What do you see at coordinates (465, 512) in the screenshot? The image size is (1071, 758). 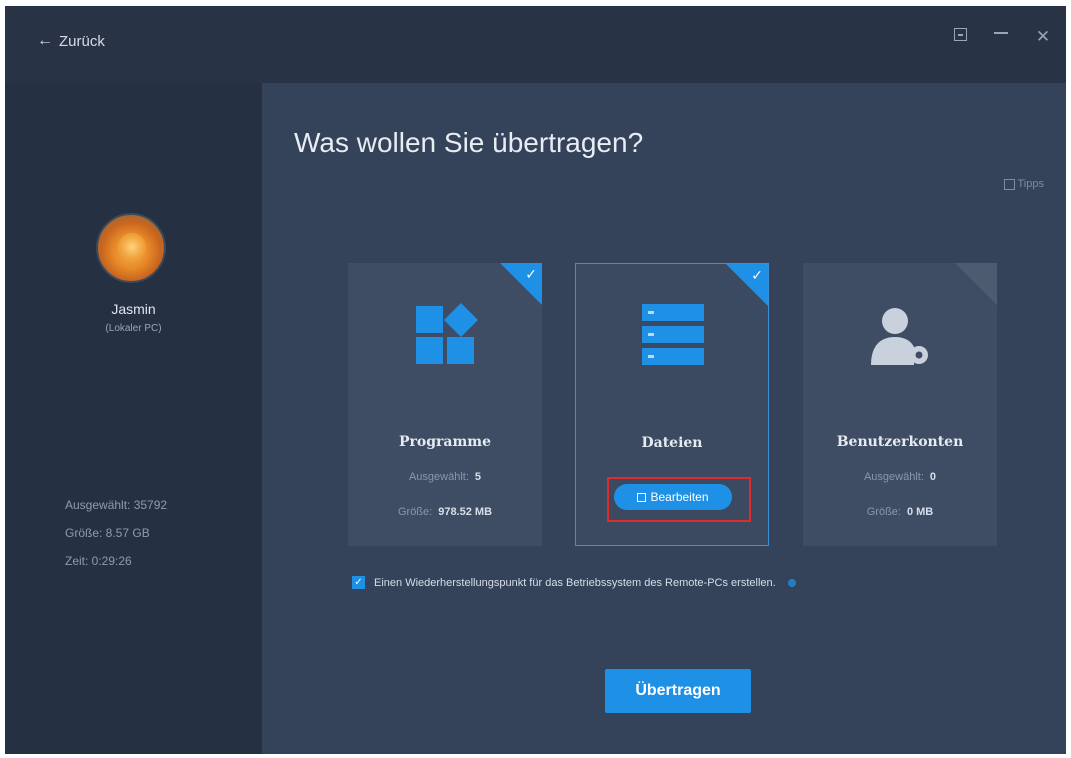 I see `size-value: 978.52 MB` at bounding box center [465, 512].